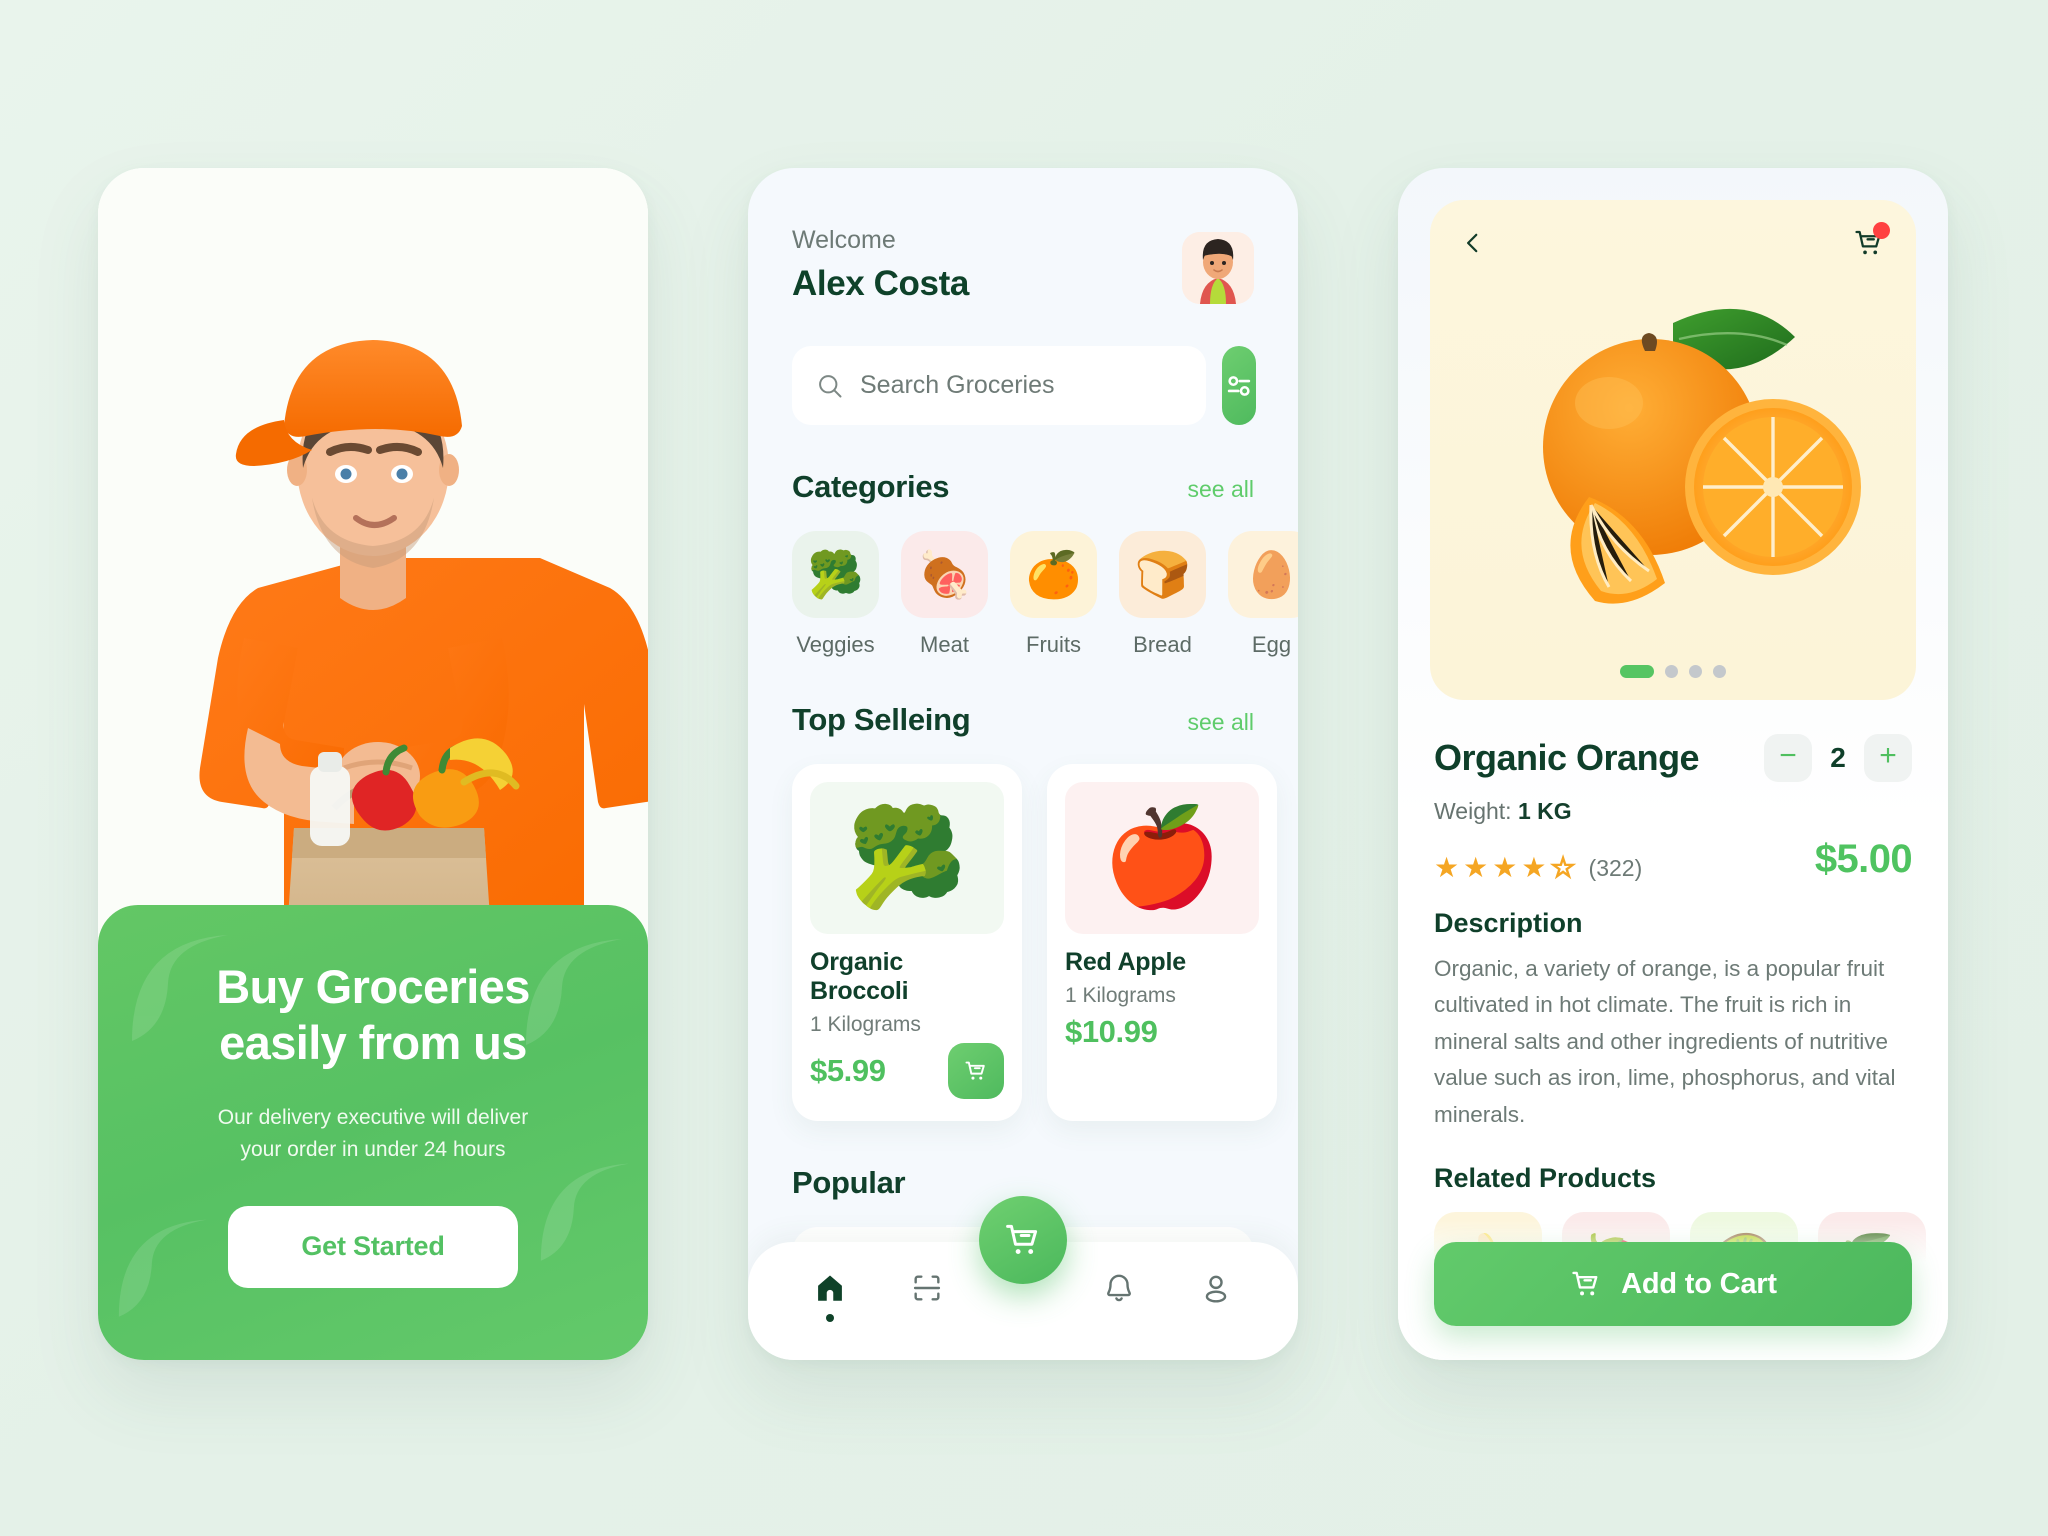 This screenshot has height=1536, width=2048. What do you see at coordinates (1615, 867) in the screenshot?
I see `review-count: (322)` at bounding box center [1615, 867].